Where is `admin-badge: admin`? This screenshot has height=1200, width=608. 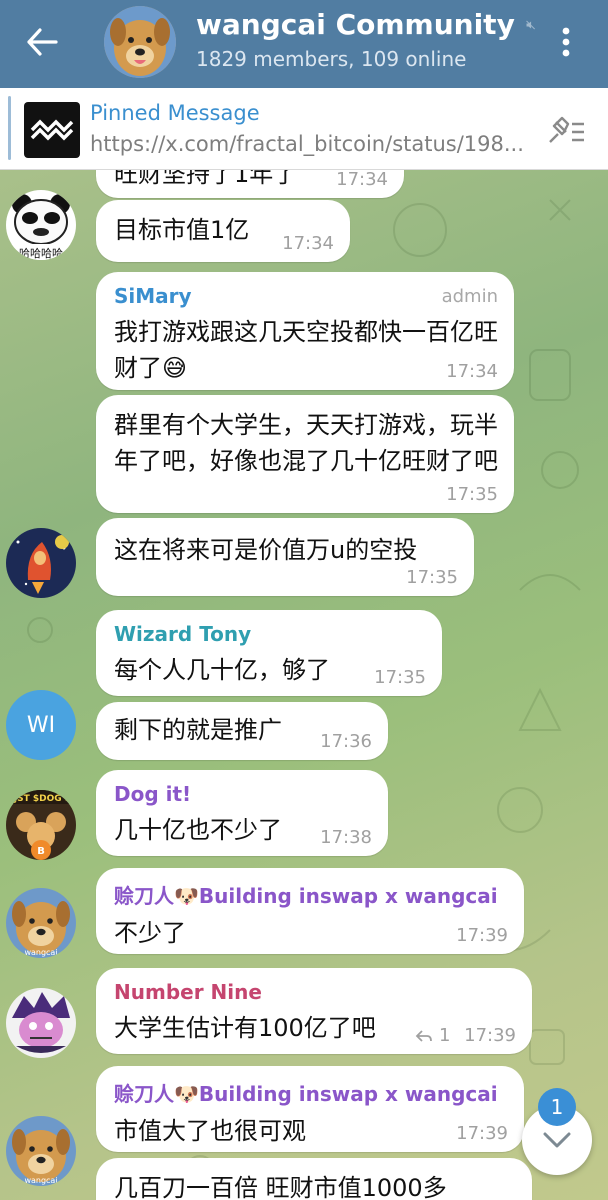 admin-badge: admin is located at coordinates (469, 296).